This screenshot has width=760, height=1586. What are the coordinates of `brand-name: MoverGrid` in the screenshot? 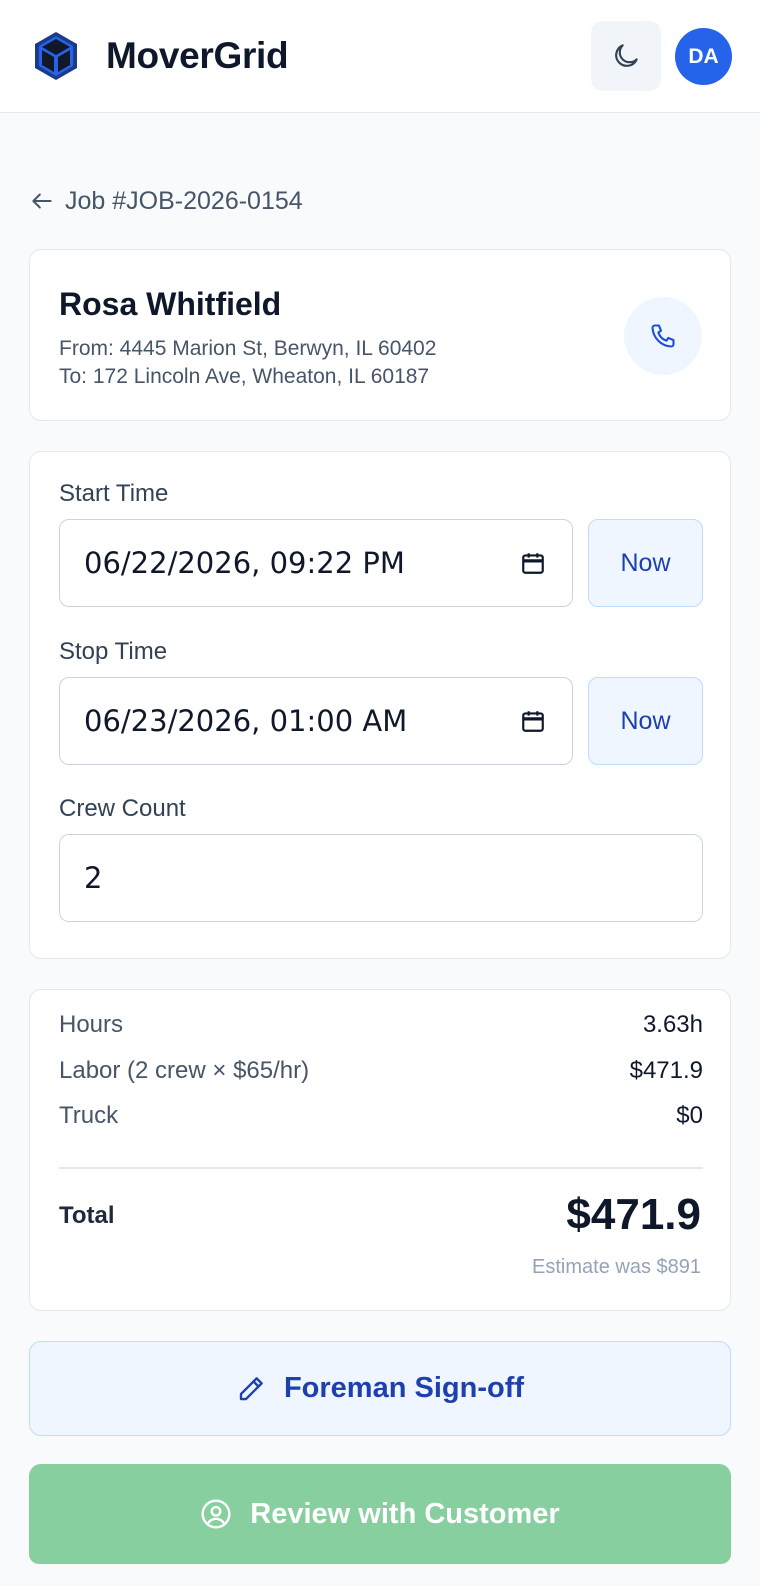 It's located at (197, 56).